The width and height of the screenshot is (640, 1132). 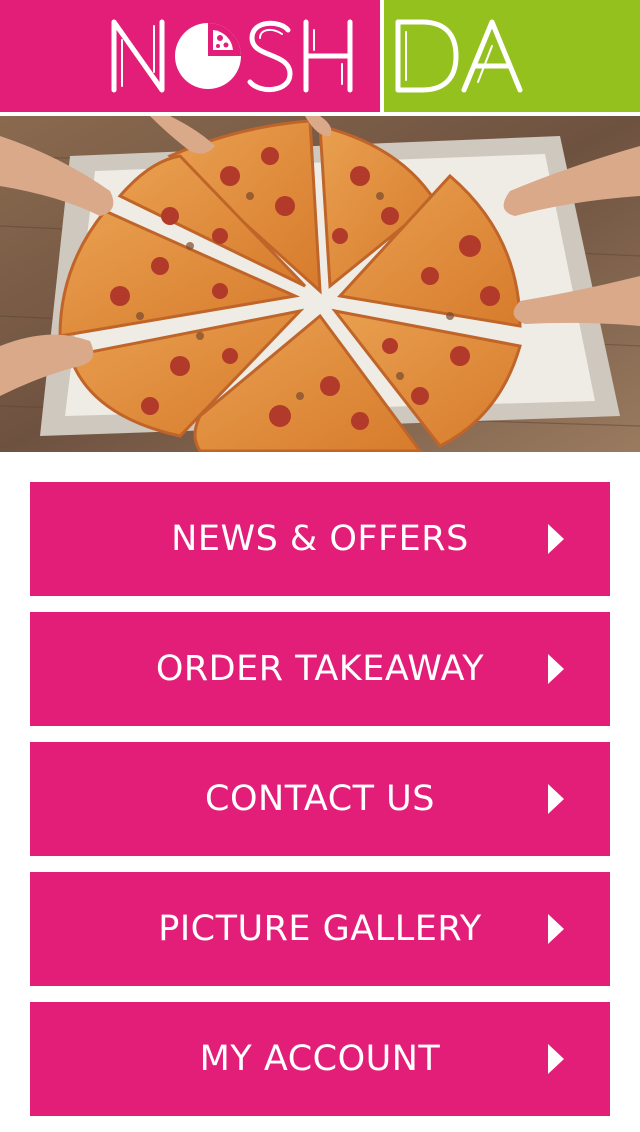 I want to click on logo-nosh, so click(x=232, y=56).